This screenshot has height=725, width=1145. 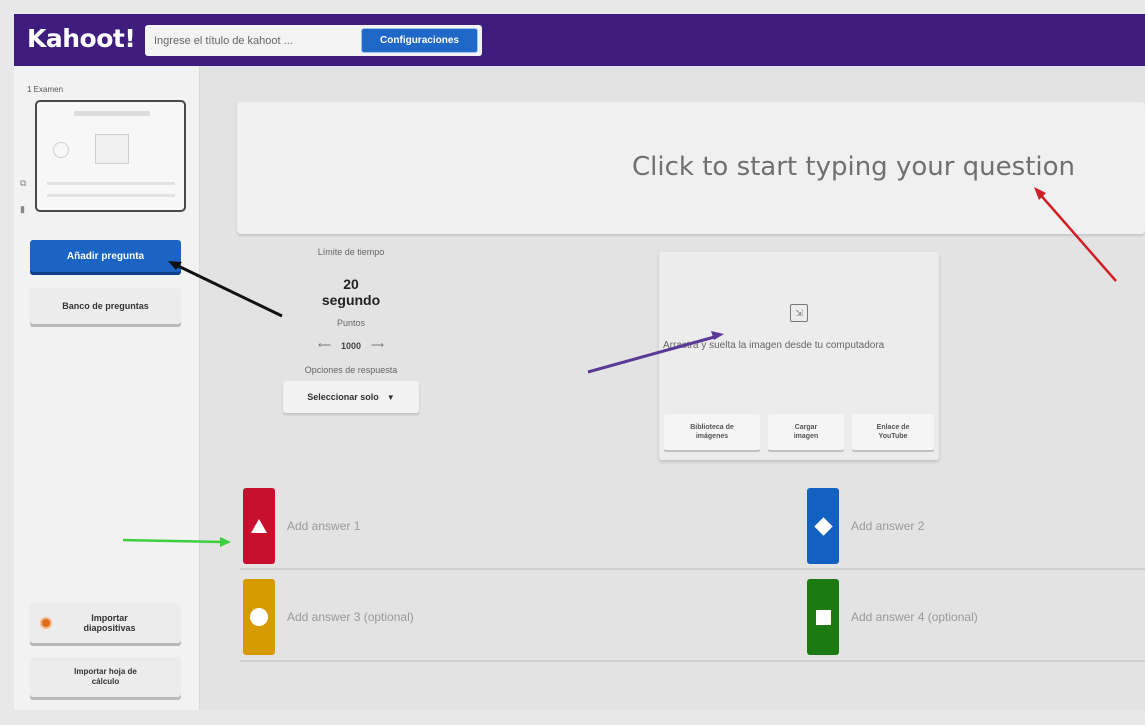 I want to click on purple-arrow, so click(x=653, y=354).